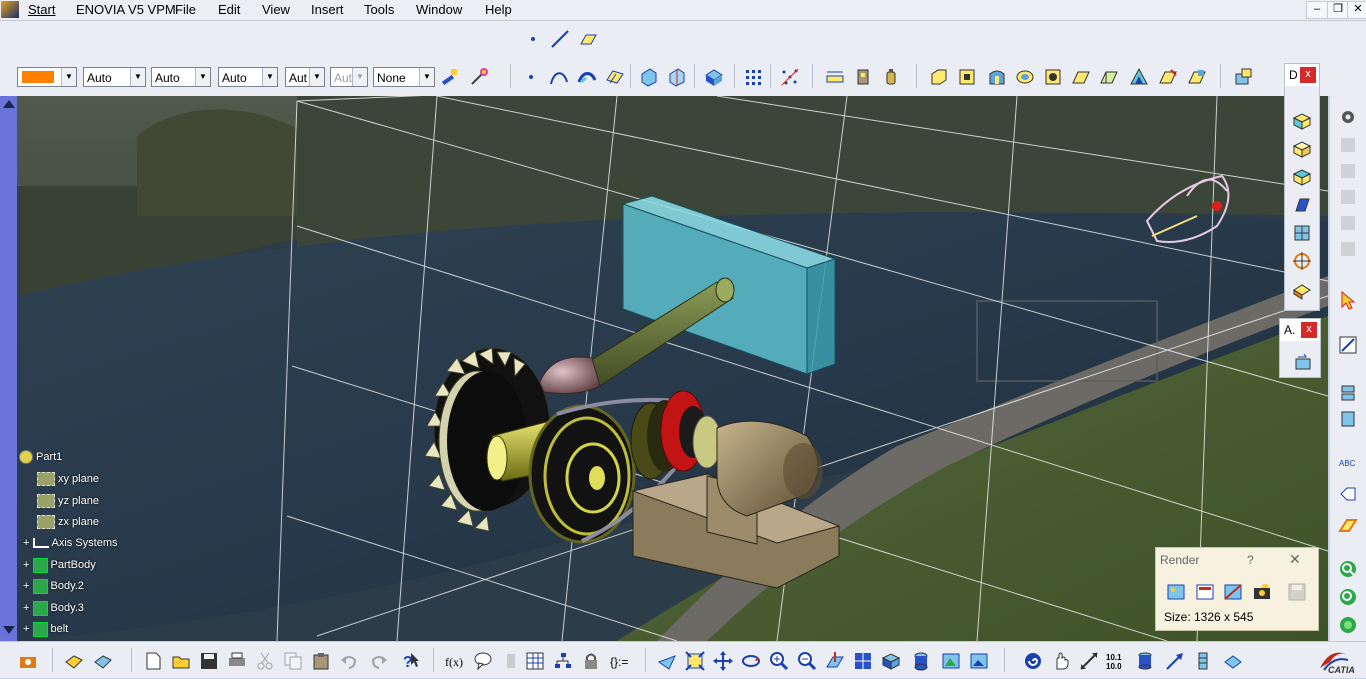  What do you see at coordinates (103, 661) in the screenshot?
I see `assembly-icon` at bounding box center [103, 661].